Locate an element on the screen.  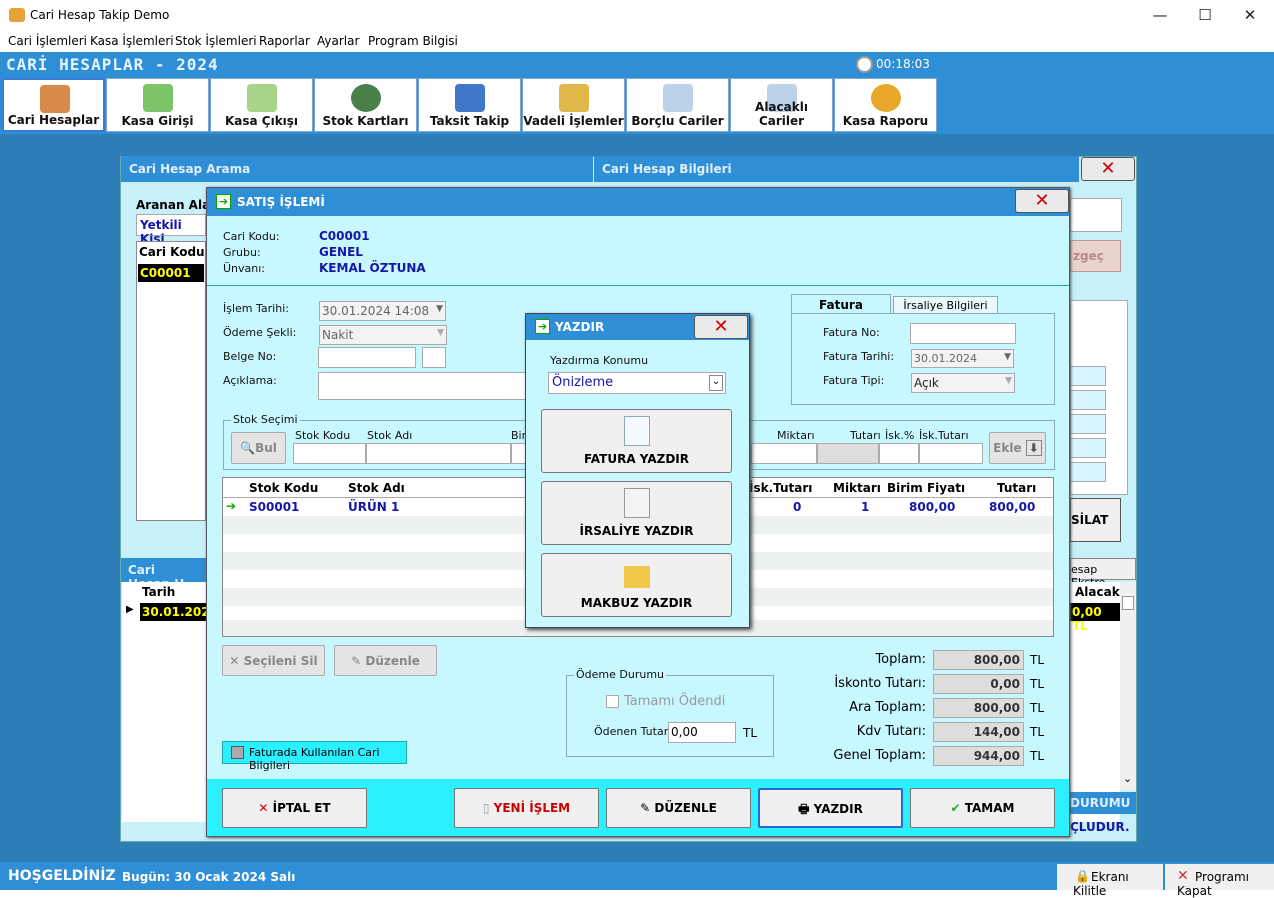
yazdir-button: 🖶 YAZDIR is located at coordinates (830, 808).